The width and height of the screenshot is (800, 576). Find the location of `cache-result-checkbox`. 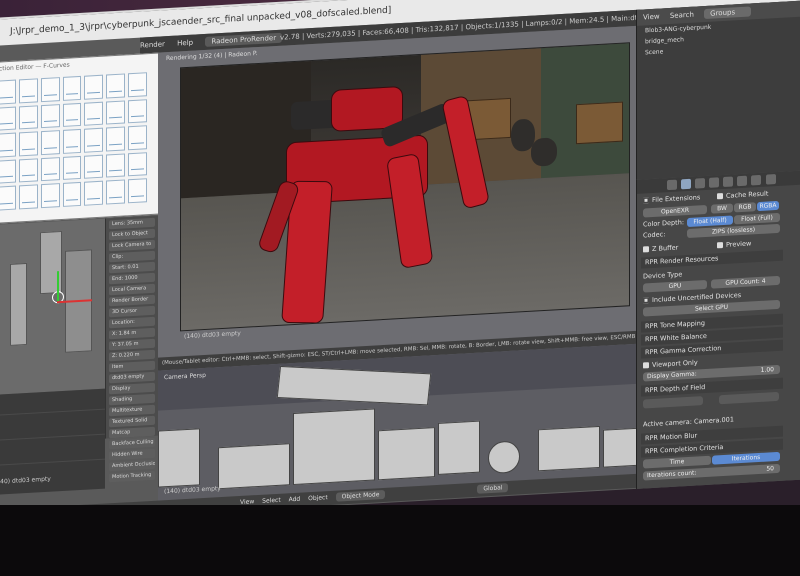

cache-result-checkbox is located at coordinates (720, 196).